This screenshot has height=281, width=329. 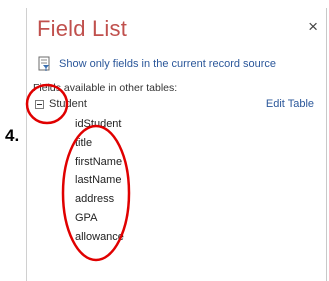 I want to click on field-item: lastName, so click(x=99, y=180).